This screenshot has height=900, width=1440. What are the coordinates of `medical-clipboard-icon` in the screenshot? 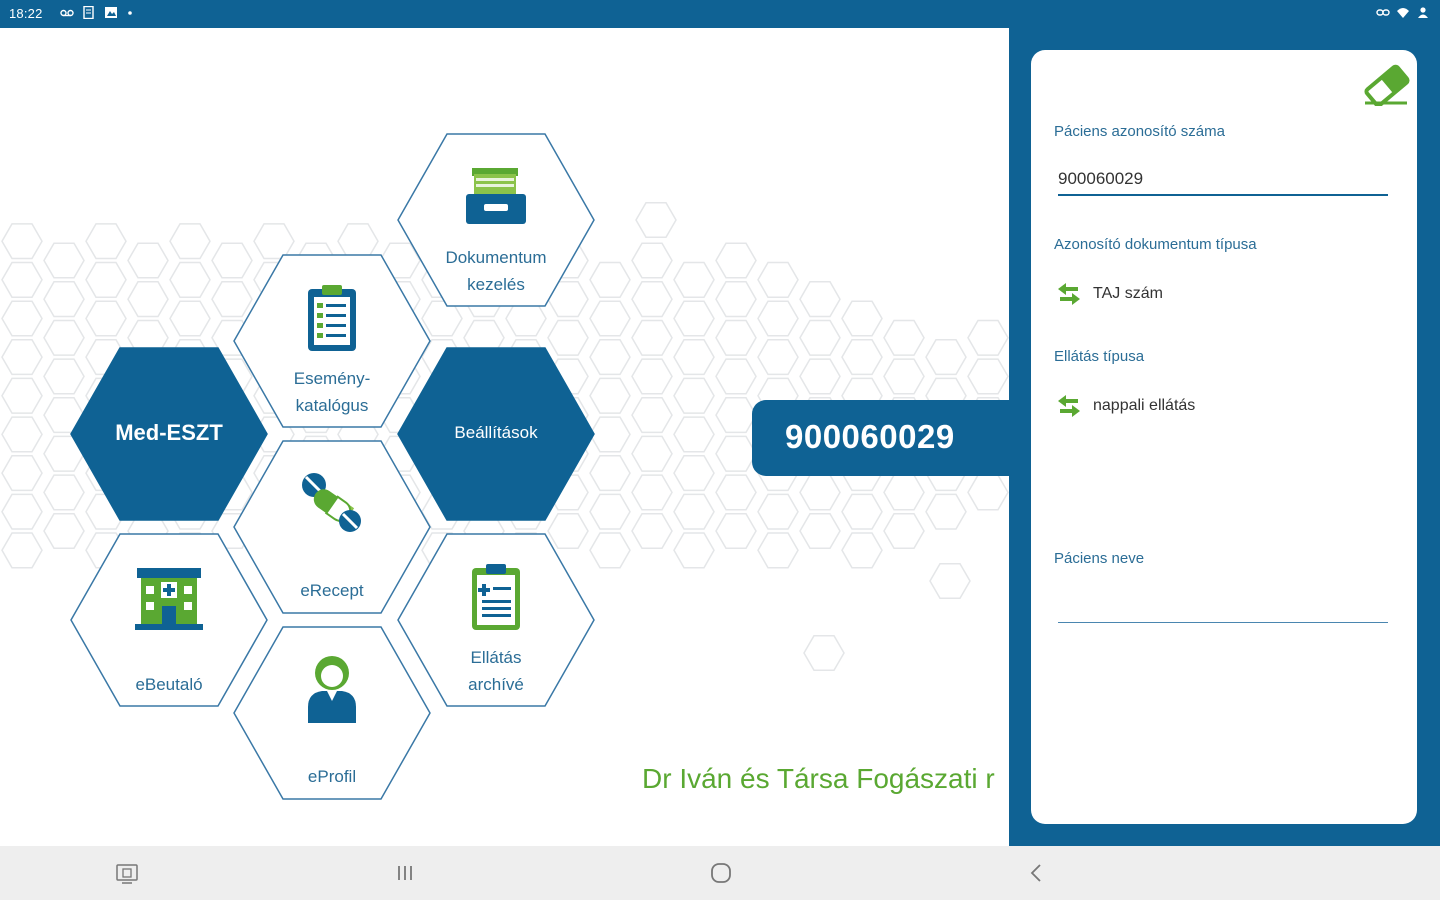 It's located at (496, 597).